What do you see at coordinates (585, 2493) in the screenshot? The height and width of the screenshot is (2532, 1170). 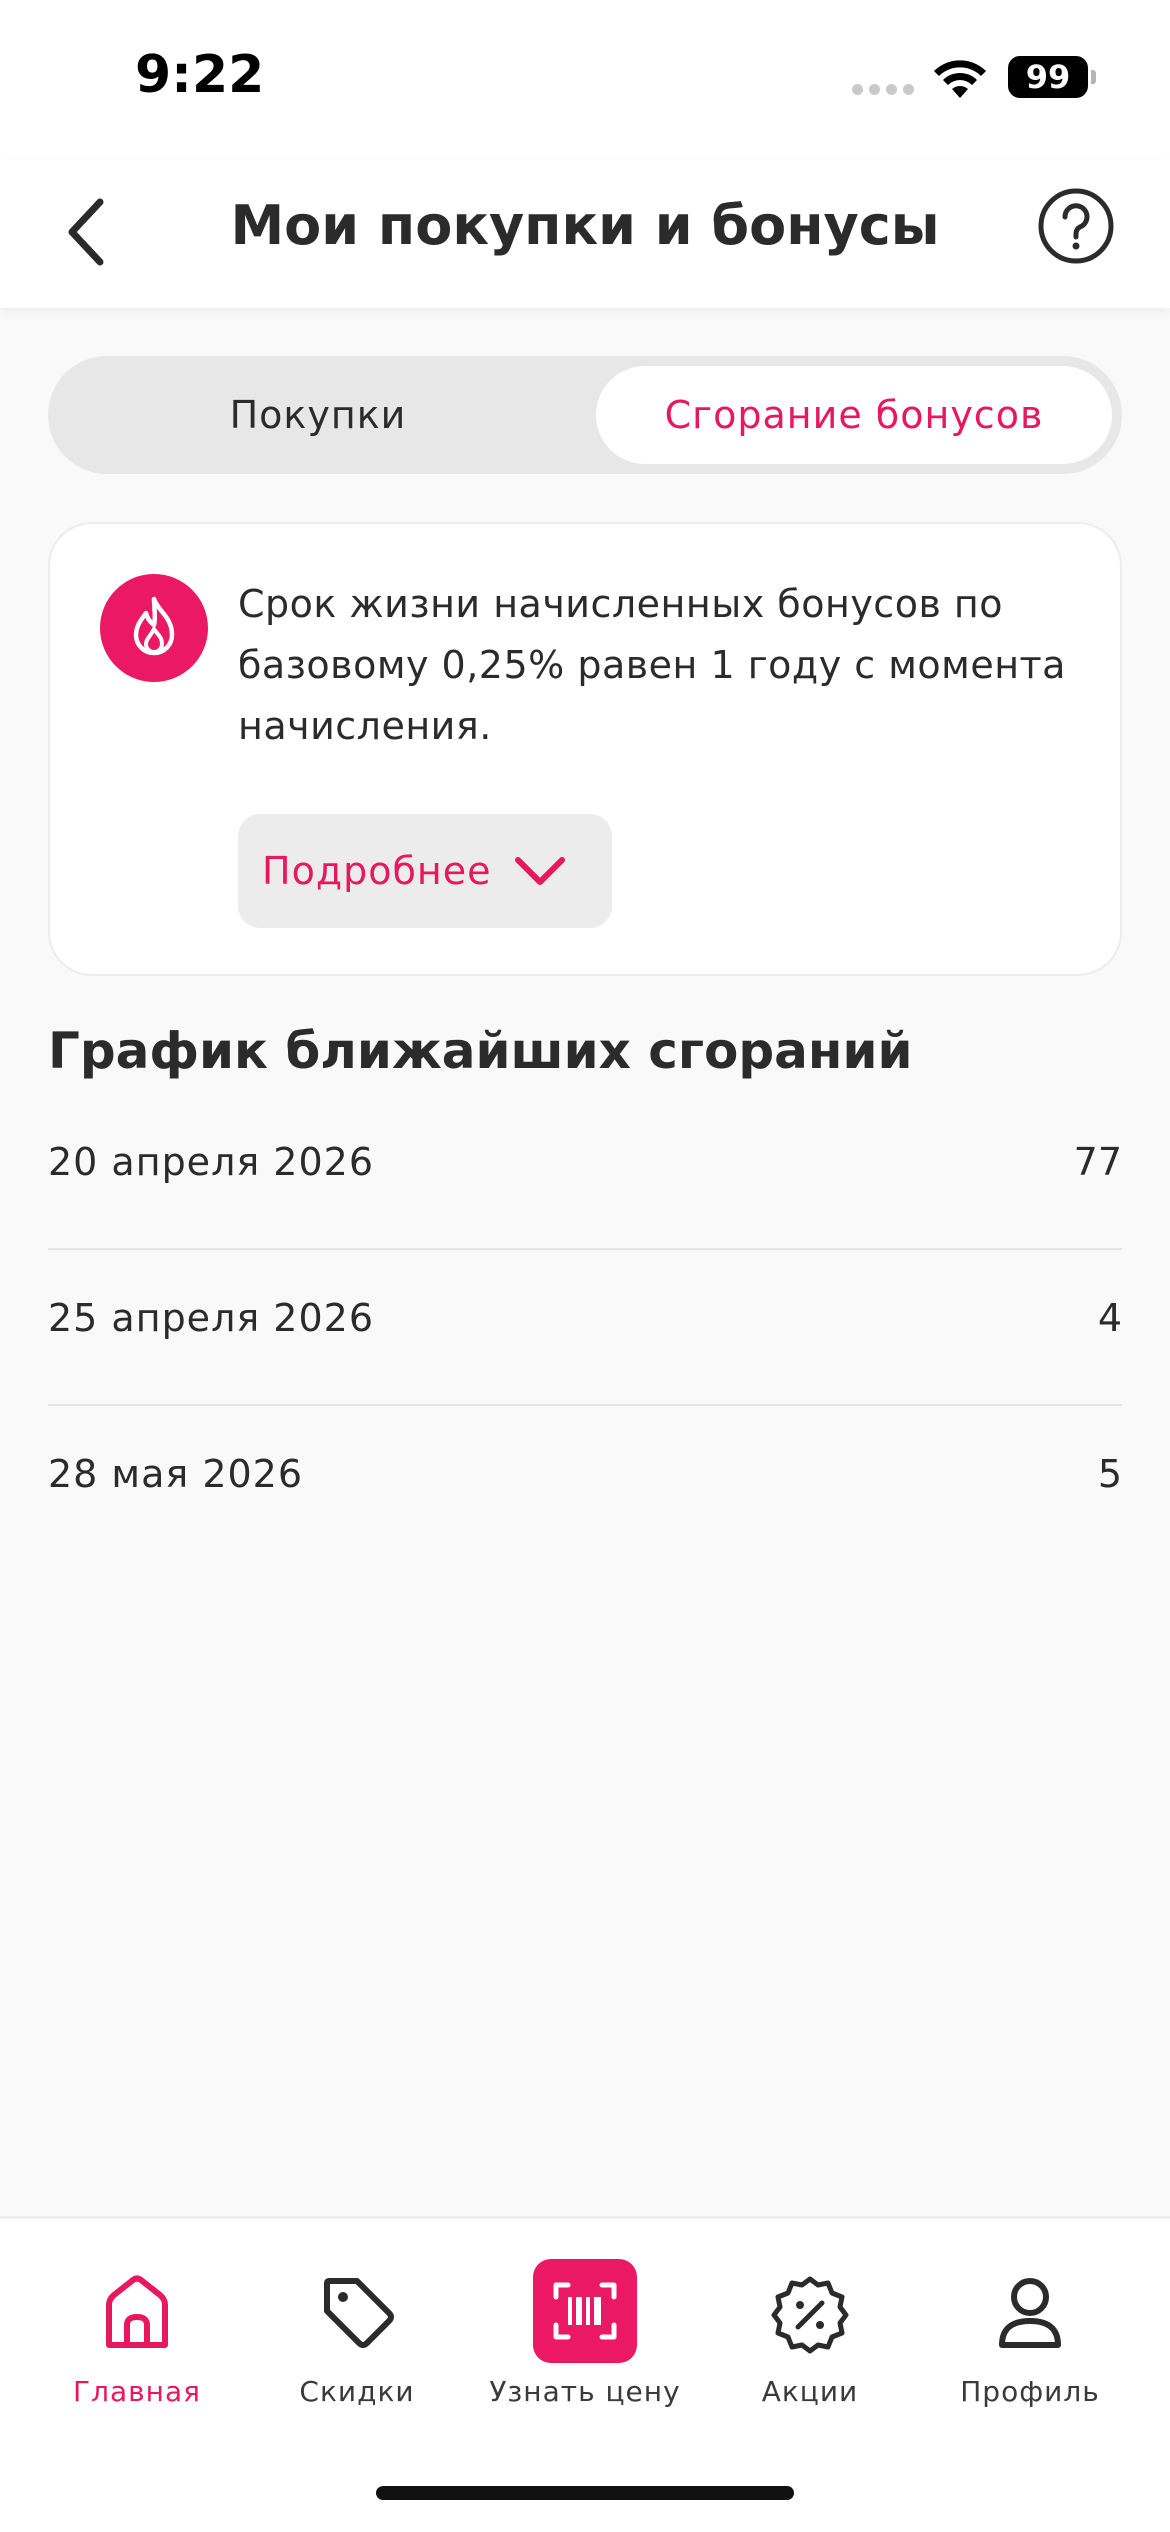 I see `home-indicator` at bounding box center [585, 2493].